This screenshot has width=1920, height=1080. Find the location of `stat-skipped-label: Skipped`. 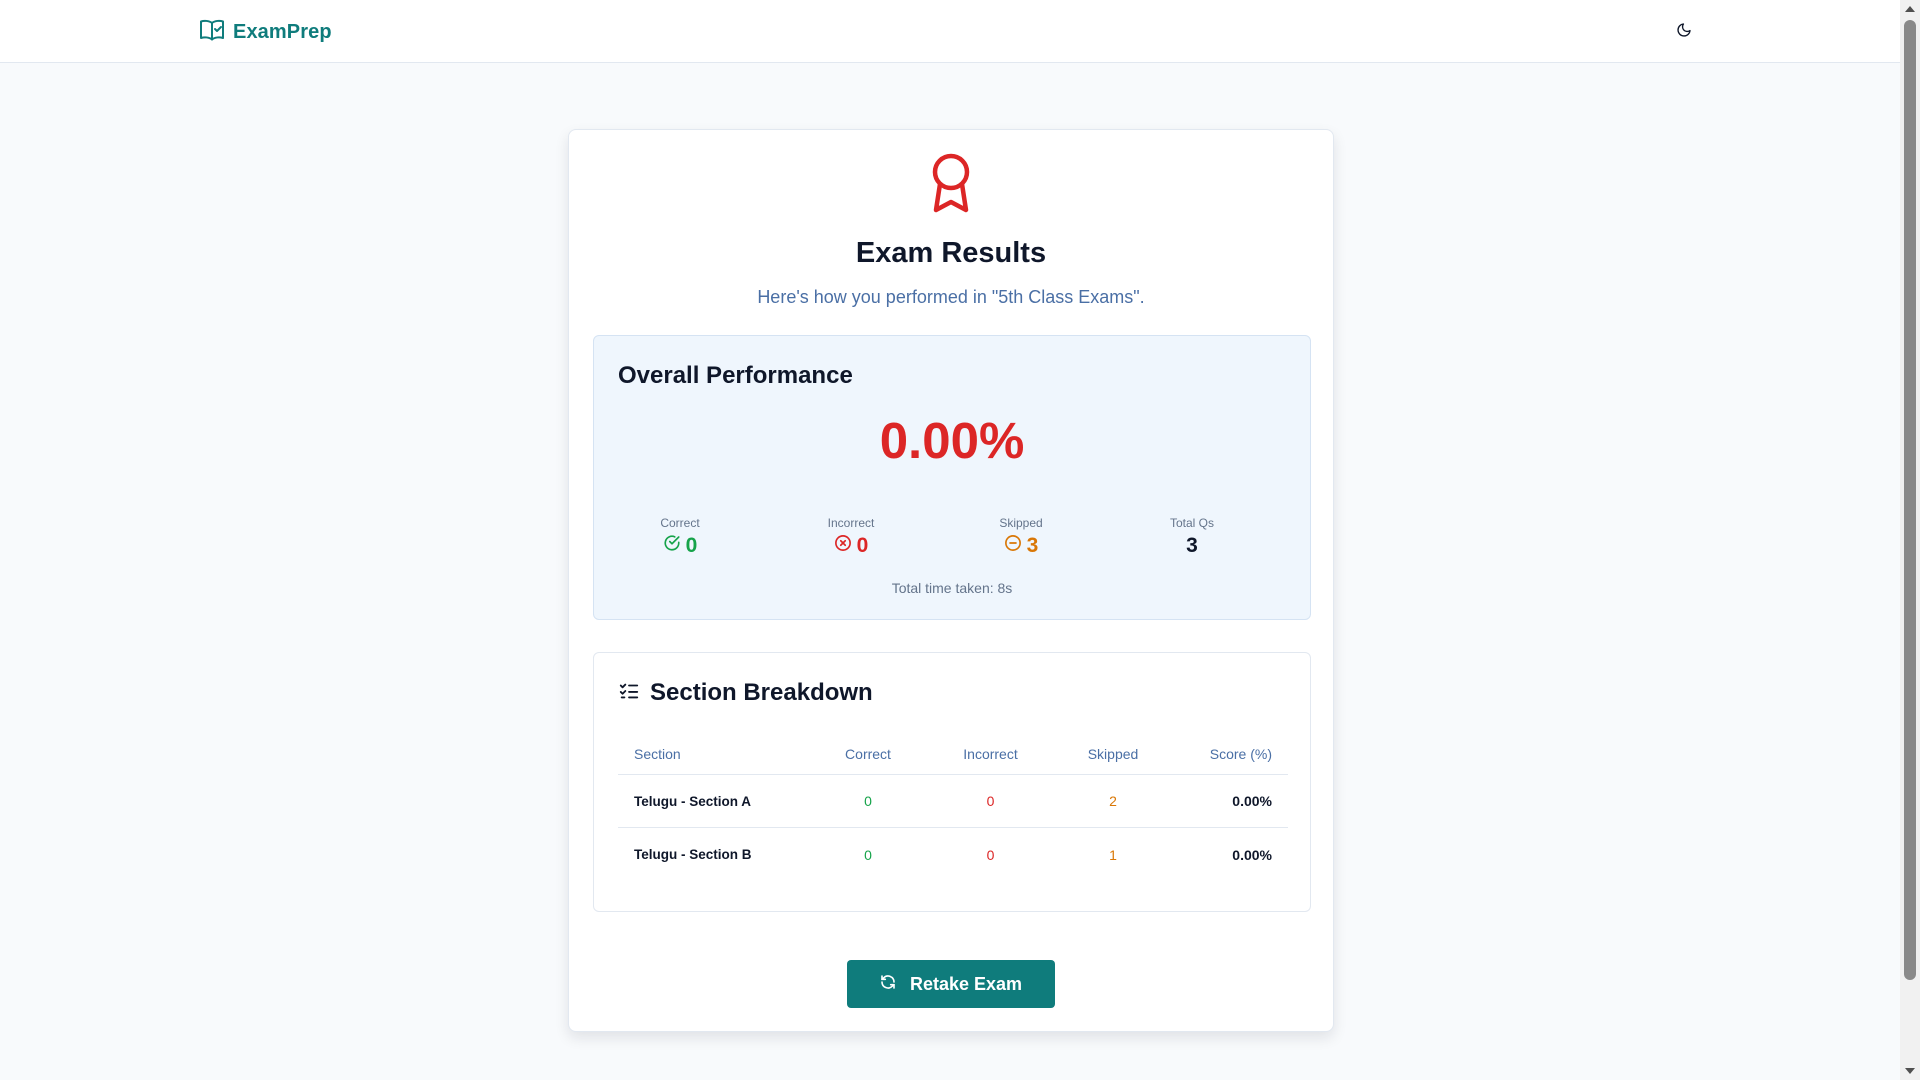

stat-skipped-label: Skipped is located at coordinates (1021, 523).